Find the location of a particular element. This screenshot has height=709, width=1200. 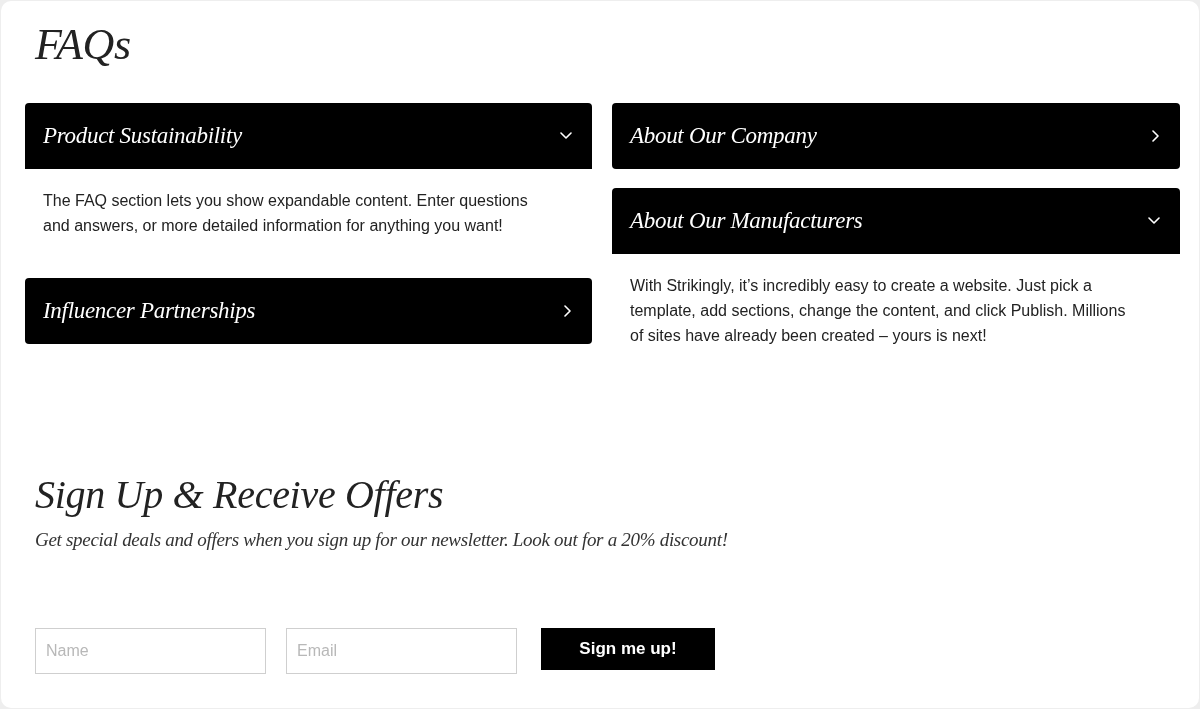

section-subtitle: Get special deals and offers when you sign up for our newsletter. Look out for a 20% discount! is located at coordinates (382, 540).